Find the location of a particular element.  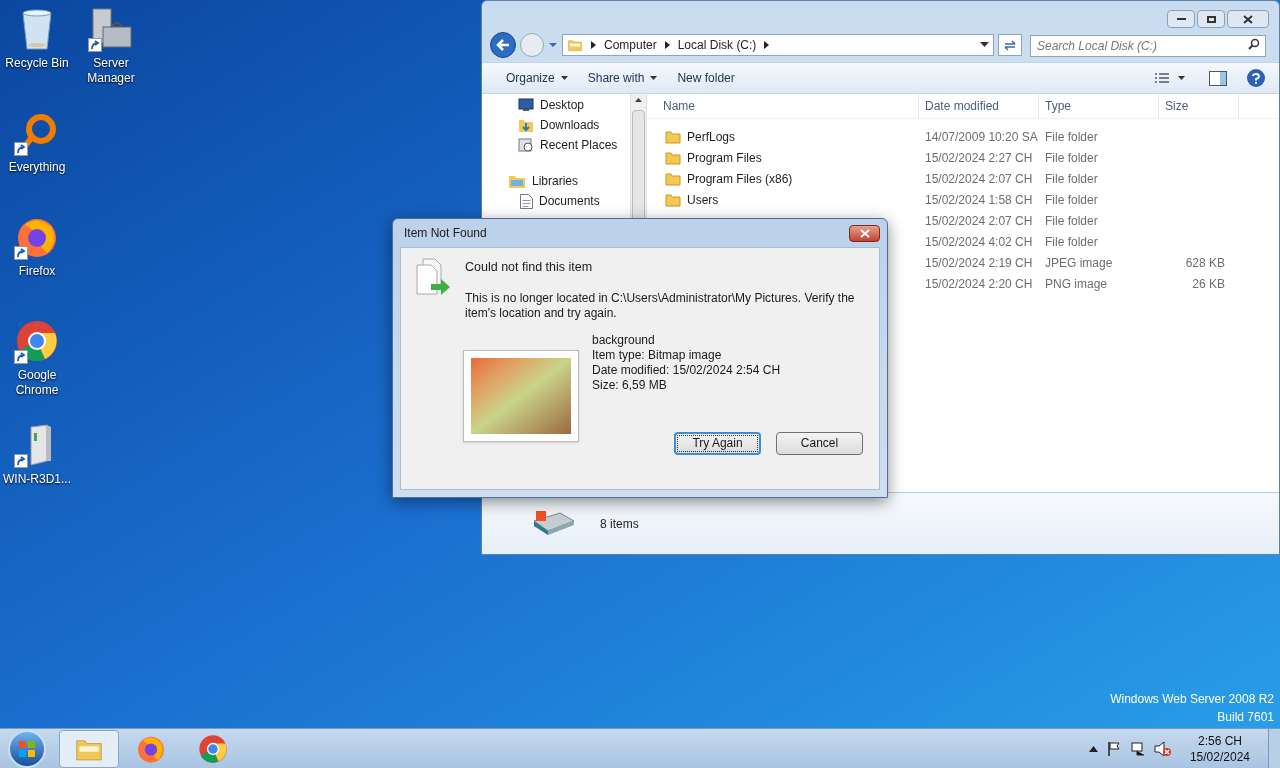

search-icon is located at coordinates (1254, 44).